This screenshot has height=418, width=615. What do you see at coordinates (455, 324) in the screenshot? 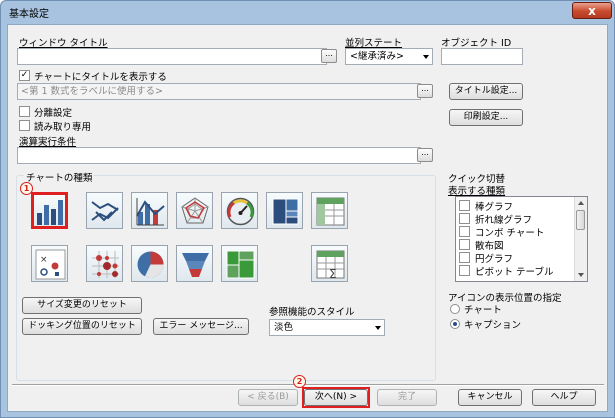
I see `icon-position-caption-radio` at bounding box center [455, 324].